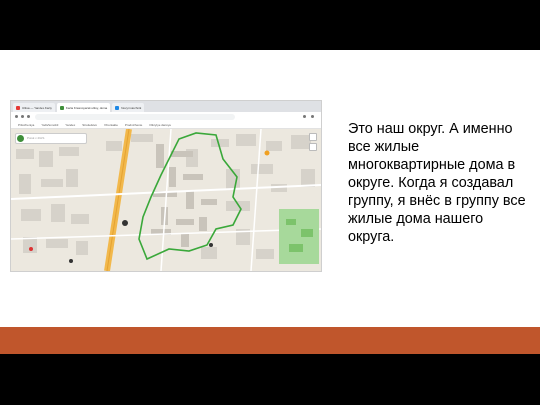 The image size is (540, 405). I want to click on bookmark: VKontakte, so click(111, 125).